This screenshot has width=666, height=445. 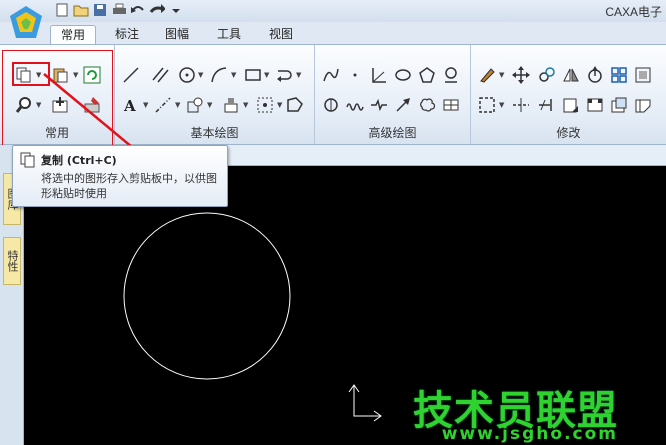 What do you see at coordinates (529, 434) in the screenshot?
I see `watermark-url: www.jsgho.com` at bounding box center [529, 434].